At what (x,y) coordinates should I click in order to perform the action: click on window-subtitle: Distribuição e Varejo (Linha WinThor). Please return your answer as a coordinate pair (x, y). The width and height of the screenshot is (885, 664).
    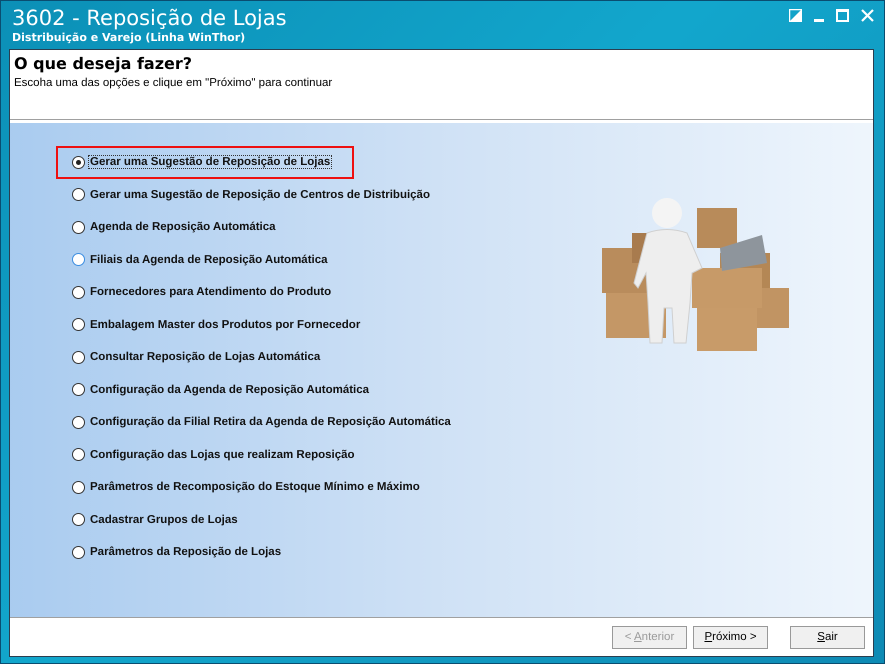
    Looking at the image, I should click on (129, 37).